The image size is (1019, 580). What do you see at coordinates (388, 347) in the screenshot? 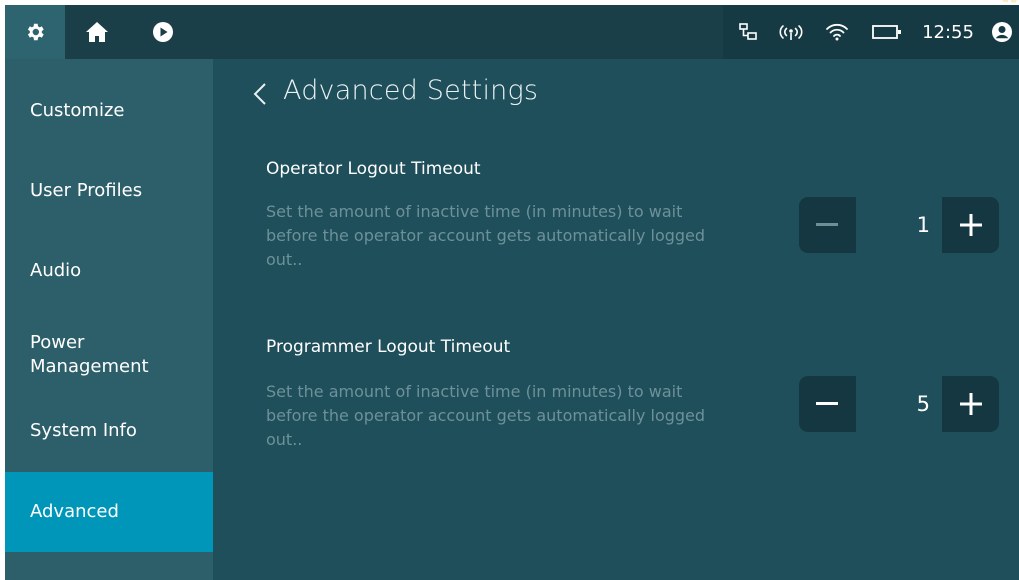
I see `programmer-timeout-title: Programmer Logout Timeout` at bounding box center [388, 347].